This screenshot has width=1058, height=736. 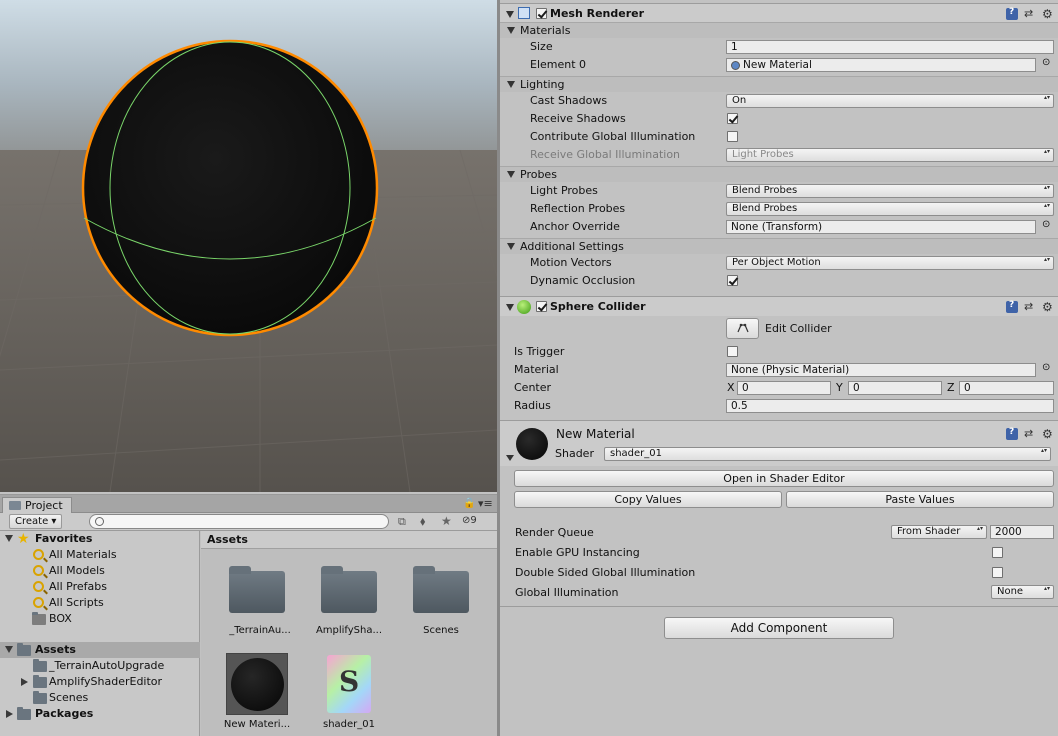 I want to click on tree-favorite-item: All Models, so click(x=100, y=571).